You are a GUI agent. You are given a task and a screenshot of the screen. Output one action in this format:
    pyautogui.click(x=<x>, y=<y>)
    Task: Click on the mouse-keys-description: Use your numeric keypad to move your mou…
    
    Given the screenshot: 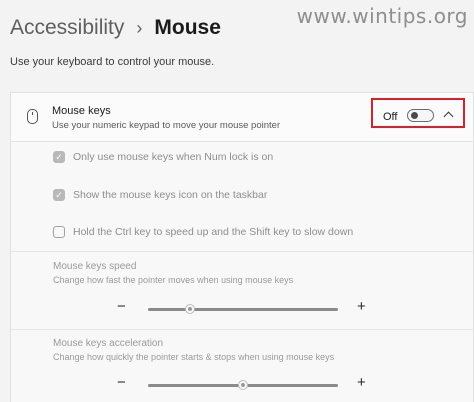 What is the action you would take?
    pyautogui.click(x=166, y=125)
    